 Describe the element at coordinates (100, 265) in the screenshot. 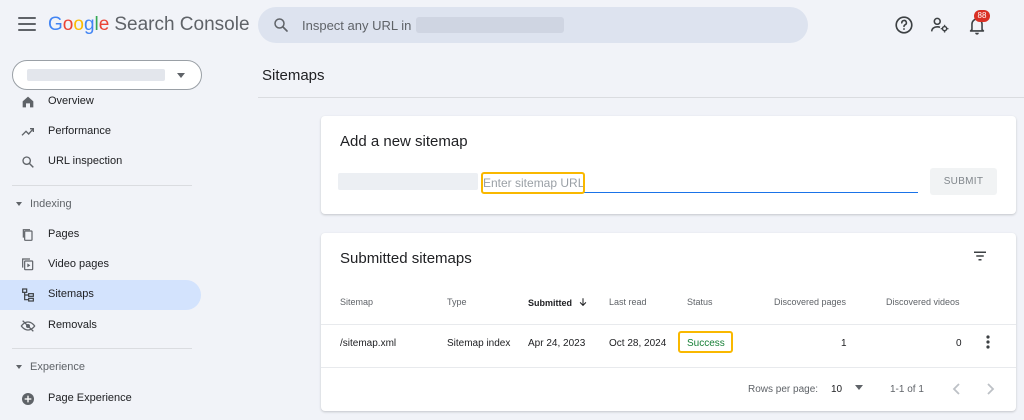

I see `sidebar-item-video-pages: Video pages` at that location.